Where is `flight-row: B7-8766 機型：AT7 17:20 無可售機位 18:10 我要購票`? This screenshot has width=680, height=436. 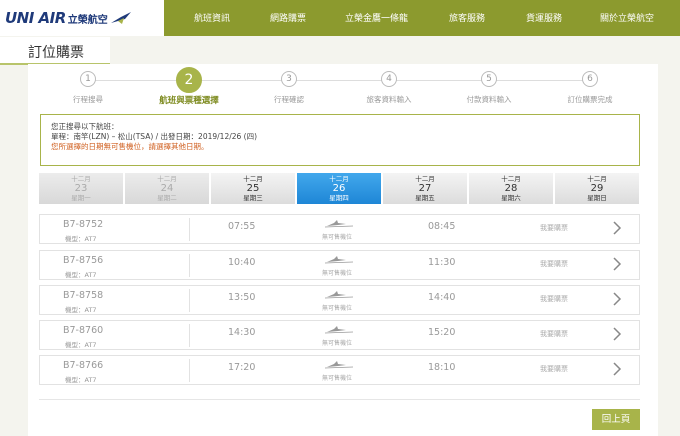 flight-row: B7-8766 機型：AT7 17:20 無可售機位 18:10 我要購票 is located at coordinates (339, 370).